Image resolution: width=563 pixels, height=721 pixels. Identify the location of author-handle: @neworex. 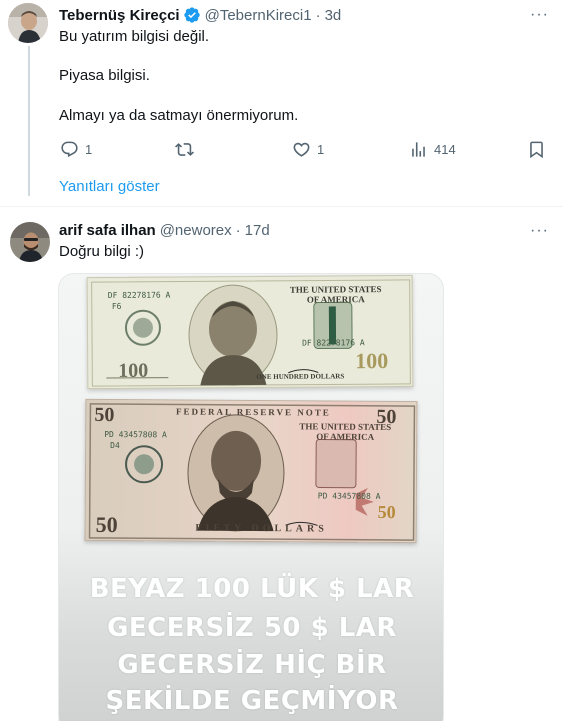
(196, 230).